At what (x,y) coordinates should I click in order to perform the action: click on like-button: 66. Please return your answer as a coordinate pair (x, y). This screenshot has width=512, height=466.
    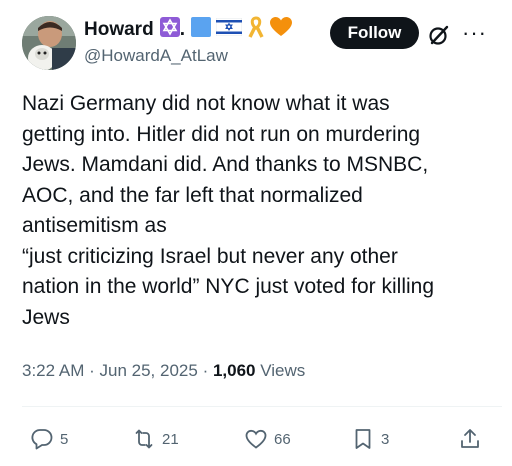
    Looking at the image, I should click on (267, 439).